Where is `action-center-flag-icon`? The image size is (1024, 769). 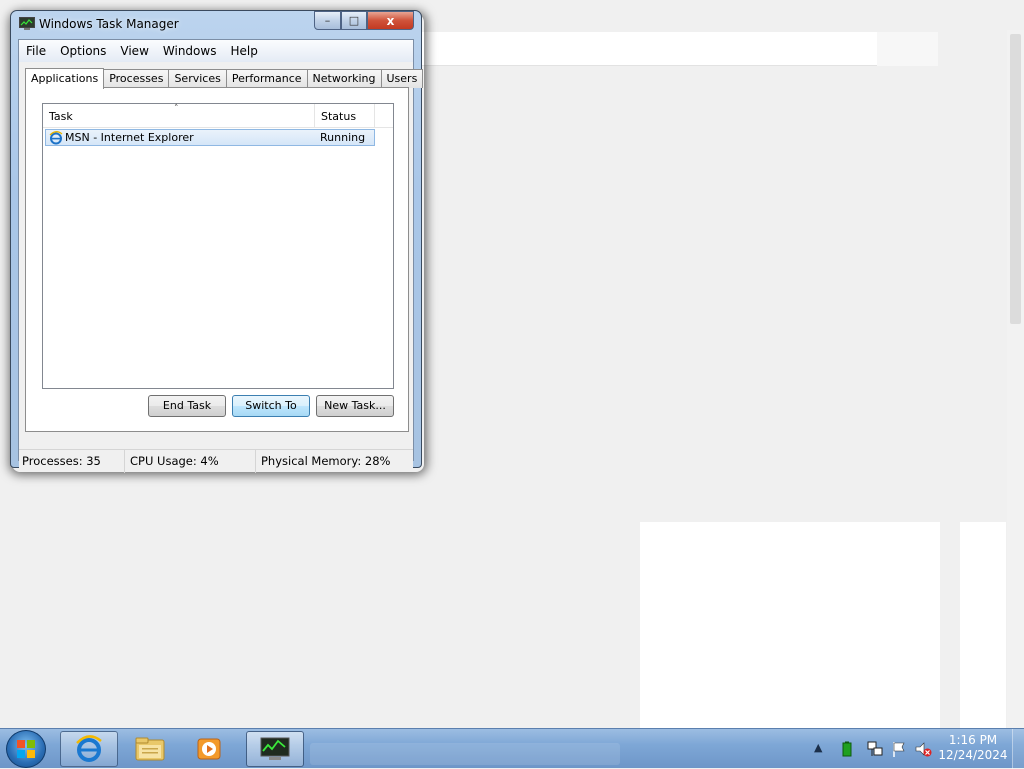
action-center-flag-icon is located at coordinates (899, 749).